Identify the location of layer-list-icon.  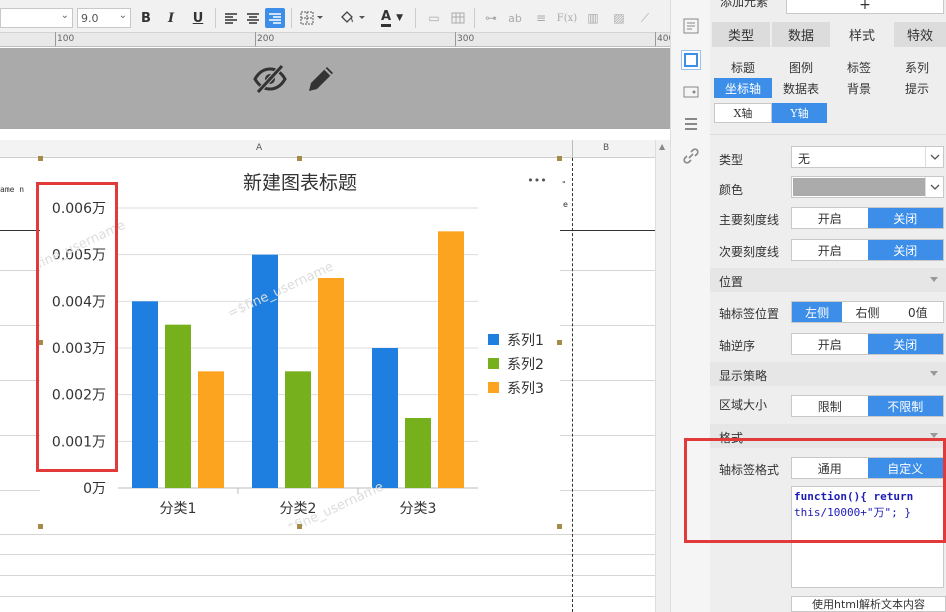
(691, 124).